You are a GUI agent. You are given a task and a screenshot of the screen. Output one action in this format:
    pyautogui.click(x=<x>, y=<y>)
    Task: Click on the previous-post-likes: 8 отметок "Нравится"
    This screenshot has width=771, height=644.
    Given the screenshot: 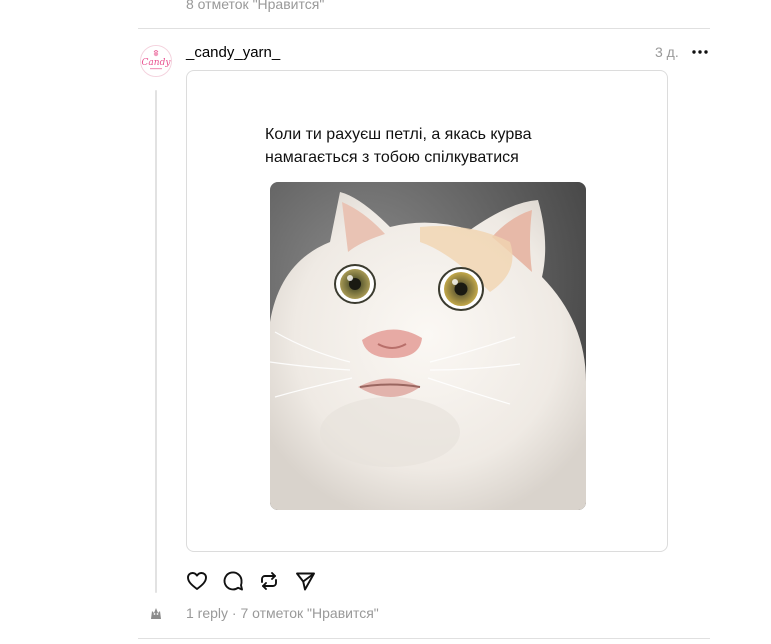 What is the action you would take?
    pyautogui.click(x=255, y=6)
    